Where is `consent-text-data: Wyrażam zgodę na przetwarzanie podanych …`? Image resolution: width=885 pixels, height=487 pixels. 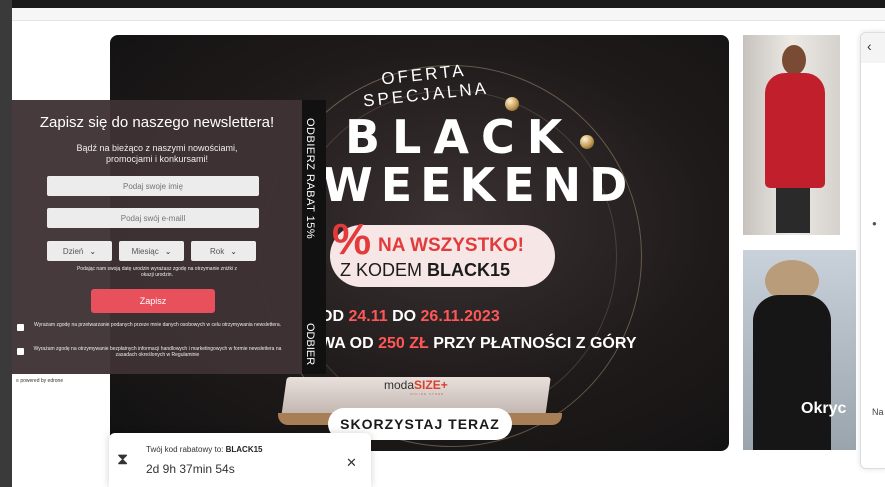 consent-text-data: Wyrażam zgodę na przetwarzanie podanych … is located at coordinates (157, 325).